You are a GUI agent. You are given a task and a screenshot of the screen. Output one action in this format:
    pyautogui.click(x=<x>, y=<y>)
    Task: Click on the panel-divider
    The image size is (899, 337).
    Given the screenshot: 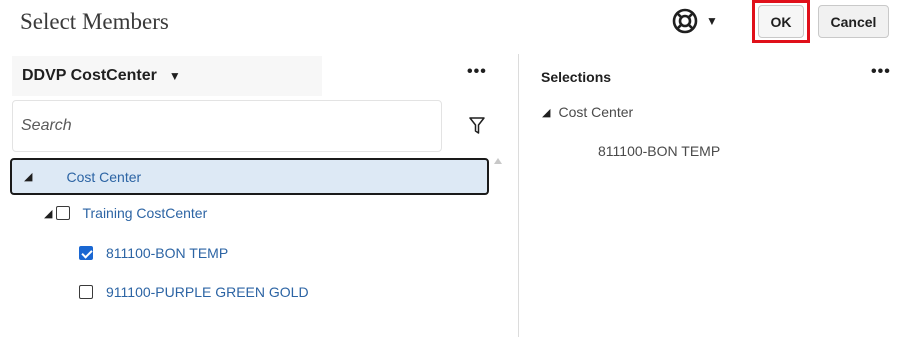 What is the action you would take?
    pyautogui.click(x=518, y=195)
    